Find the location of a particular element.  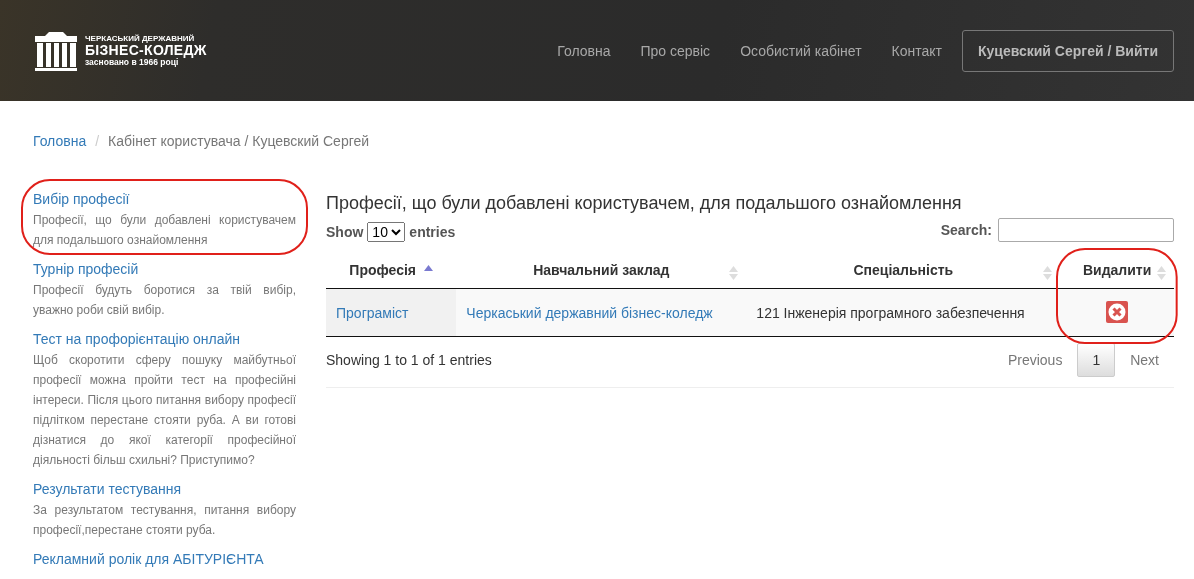

pagination-button: 1 is located at coordinates (1096, 360).